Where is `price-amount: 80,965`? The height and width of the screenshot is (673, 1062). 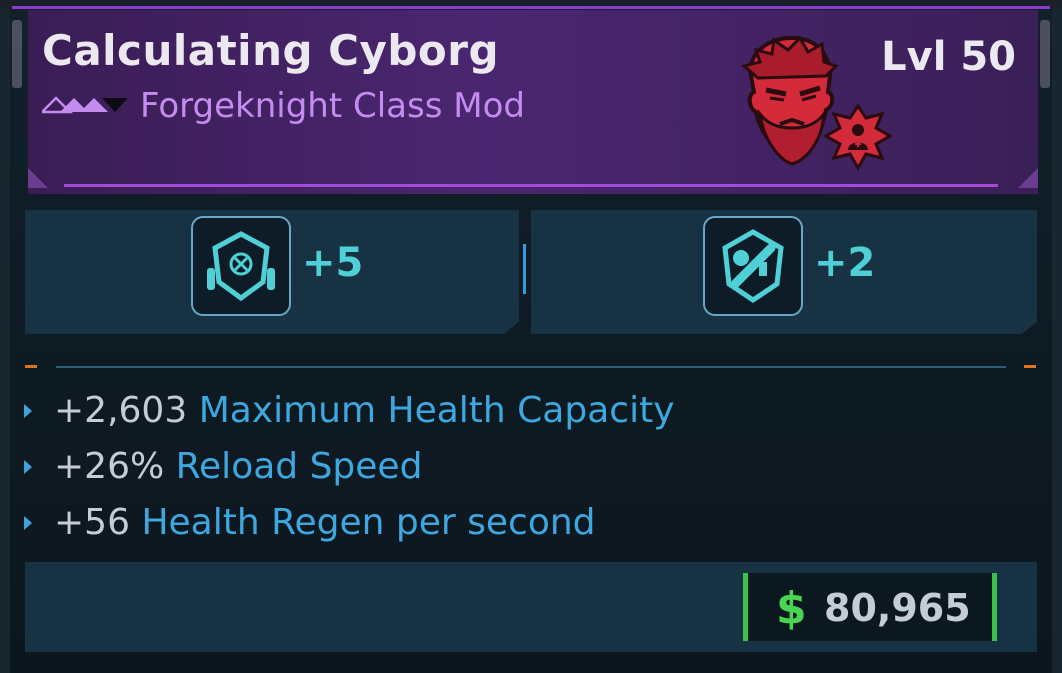
price-amount: 80,965 is located at coordinates (897, 608).